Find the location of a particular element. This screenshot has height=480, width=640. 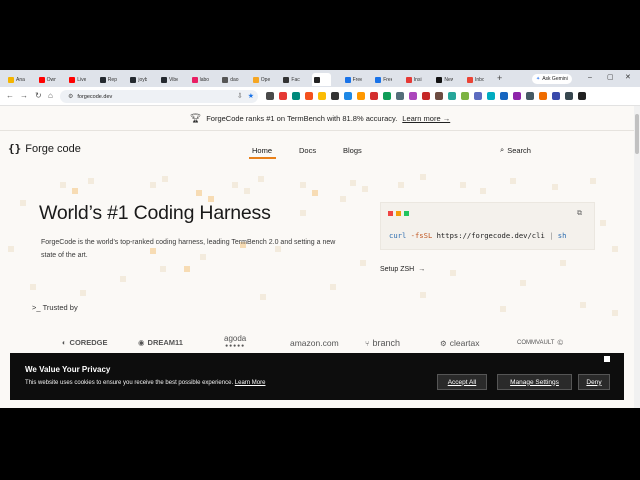

browser-tab: joyb is located at coordinates (137, 79).